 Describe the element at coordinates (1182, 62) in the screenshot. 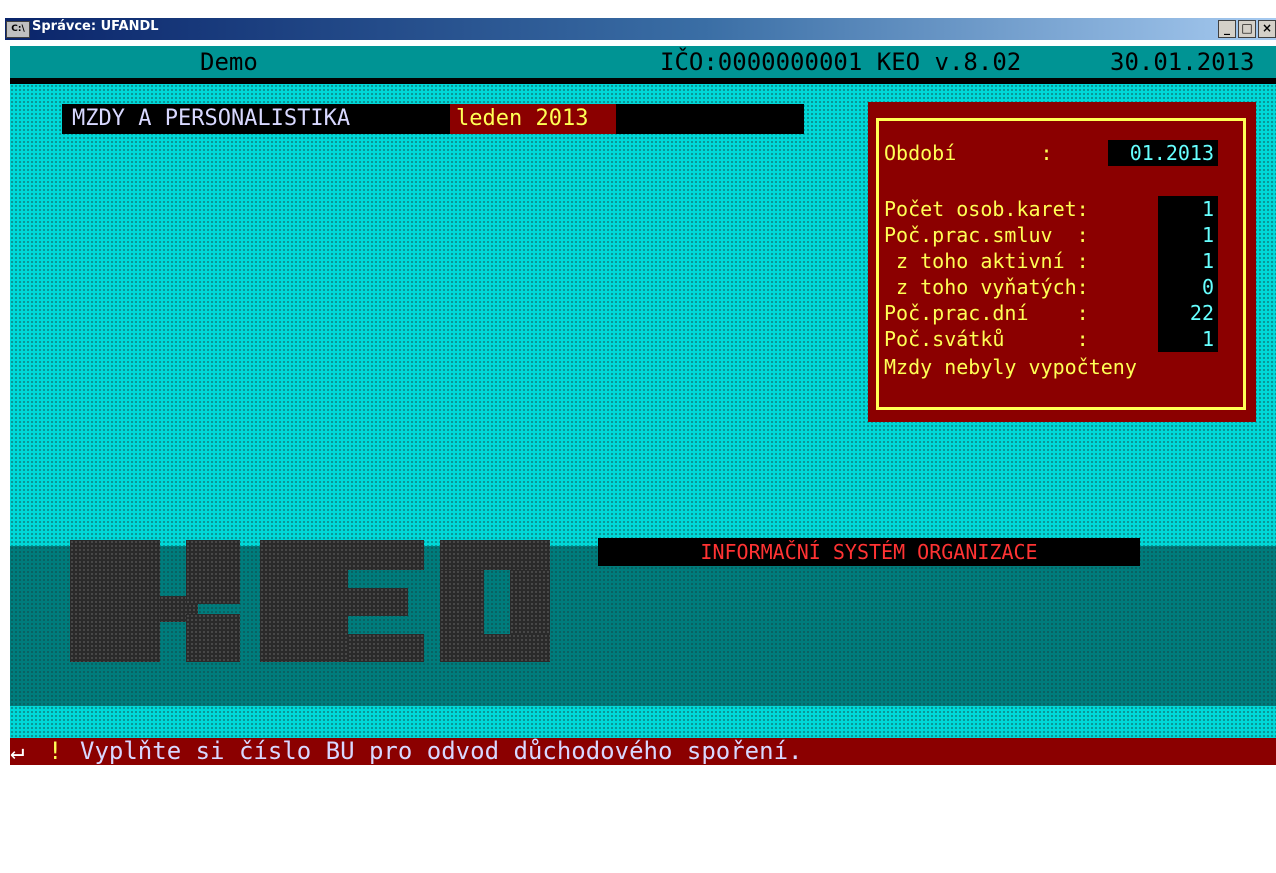

I see `current-date: 30.01.2013` at that location.